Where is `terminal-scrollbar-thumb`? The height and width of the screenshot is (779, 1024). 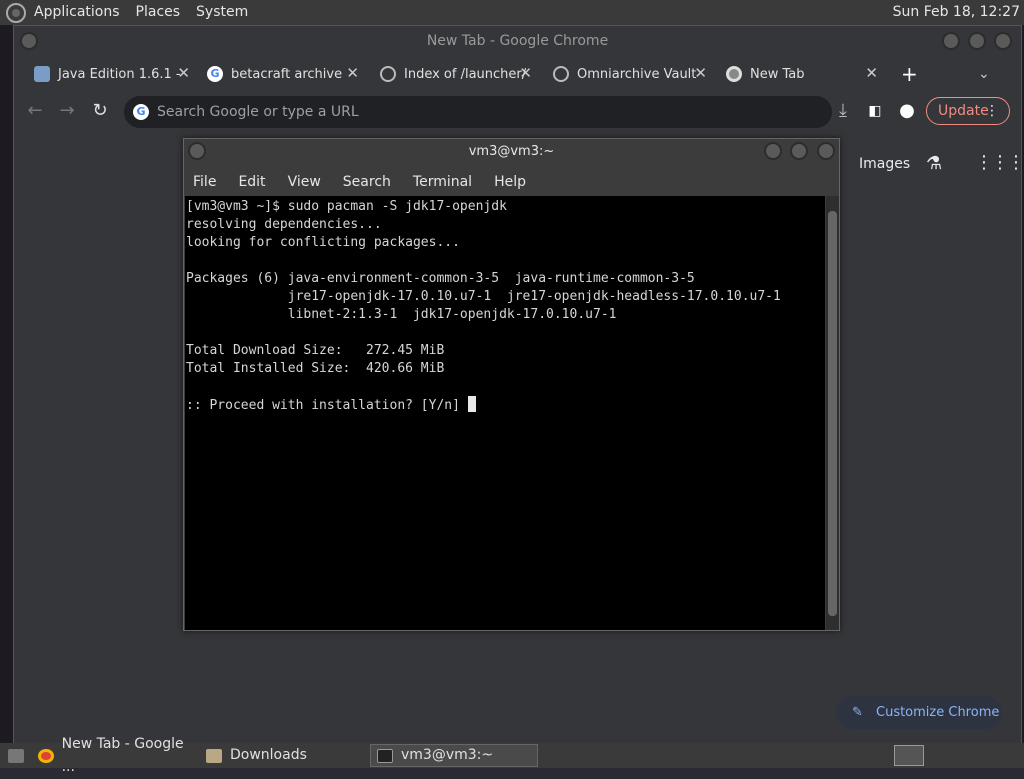
terminal-scrollbar-thumb is located at coordinates (832, 413).